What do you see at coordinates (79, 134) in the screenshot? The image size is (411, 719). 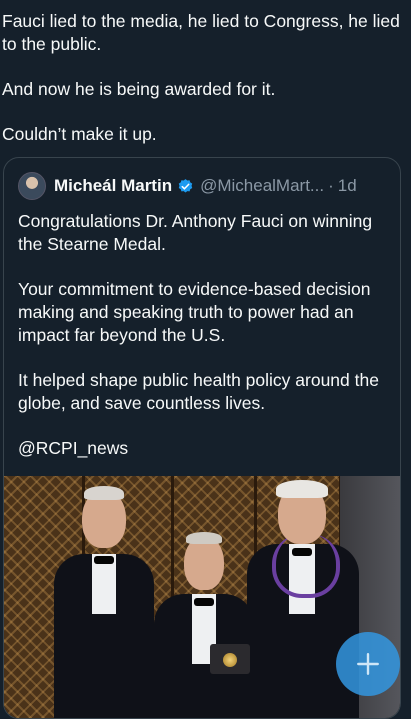 I see `tweet-line: Couldn’t make it up.` at bounding box center [79, 134].